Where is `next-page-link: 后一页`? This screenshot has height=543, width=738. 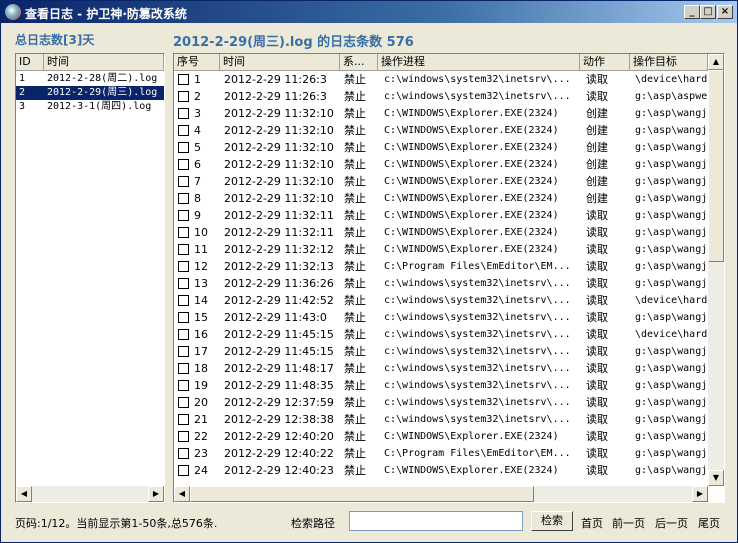 next-page-link: 后一页 is located at coordinates (671, 523).